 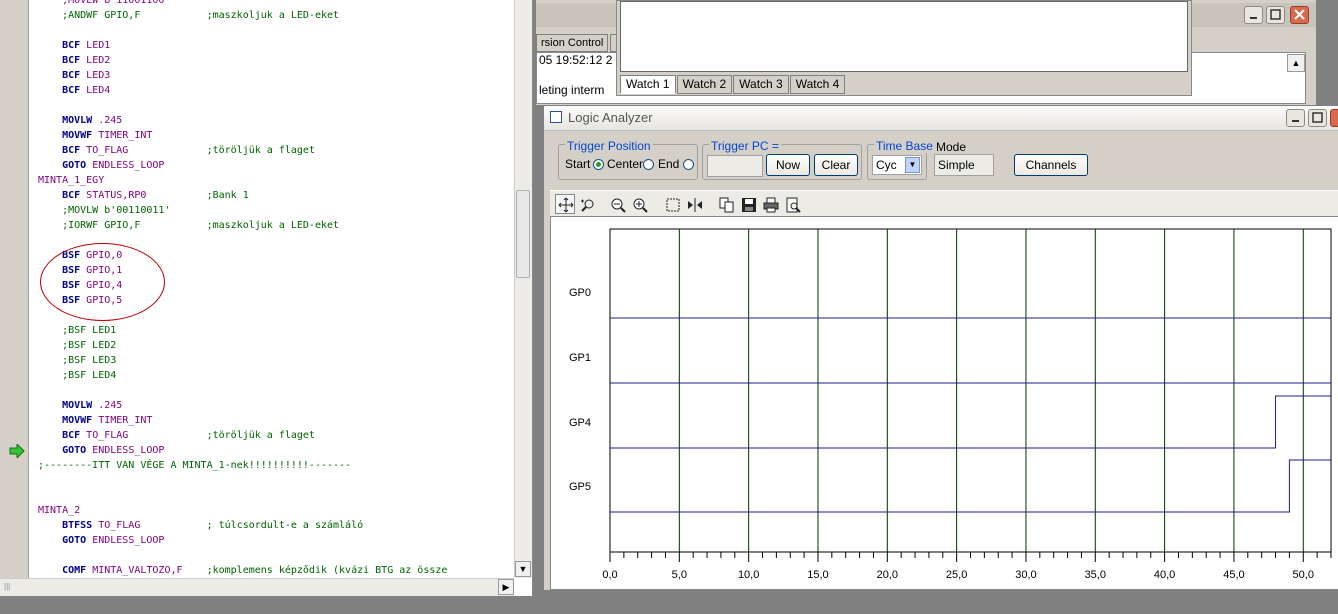 What do you see at coordinates (116, 525) in the screenshot?
I see `code-token: TO_FLAG` at bounding box center [116, 525].